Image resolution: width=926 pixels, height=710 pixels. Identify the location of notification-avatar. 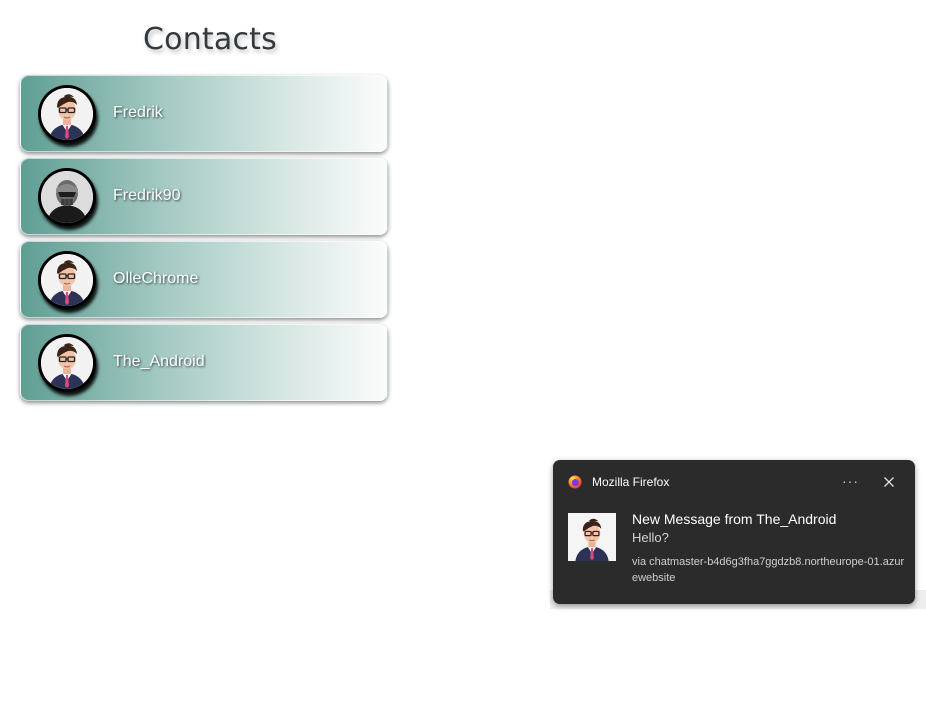
(592, 537).